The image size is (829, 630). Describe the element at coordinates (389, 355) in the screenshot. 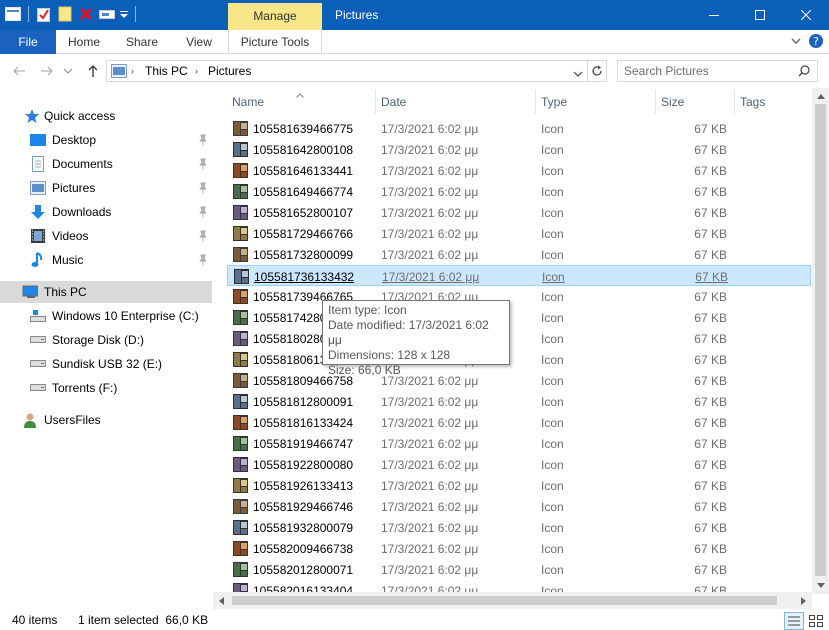

I see `tooltip-dimensions: Dimensions: 128 x 128` at that location.